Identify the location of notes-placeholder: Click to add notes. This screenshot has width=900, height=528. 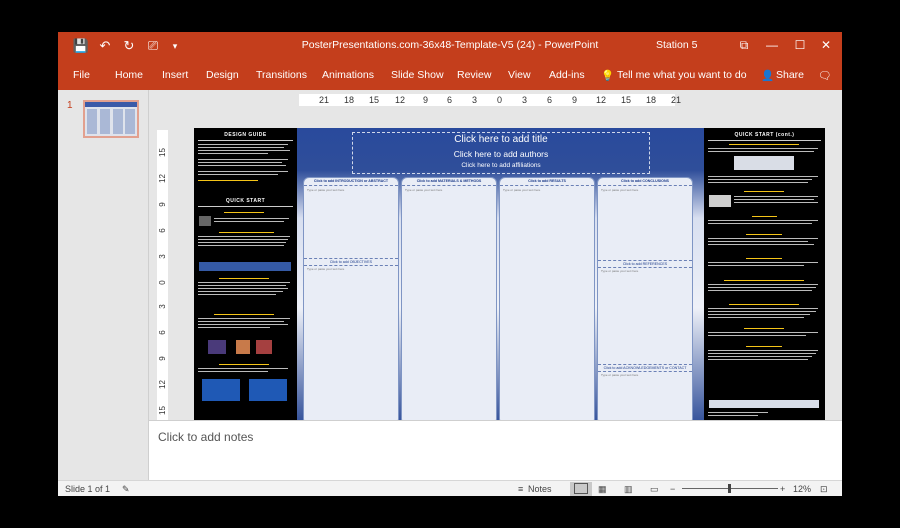
(205, 437).